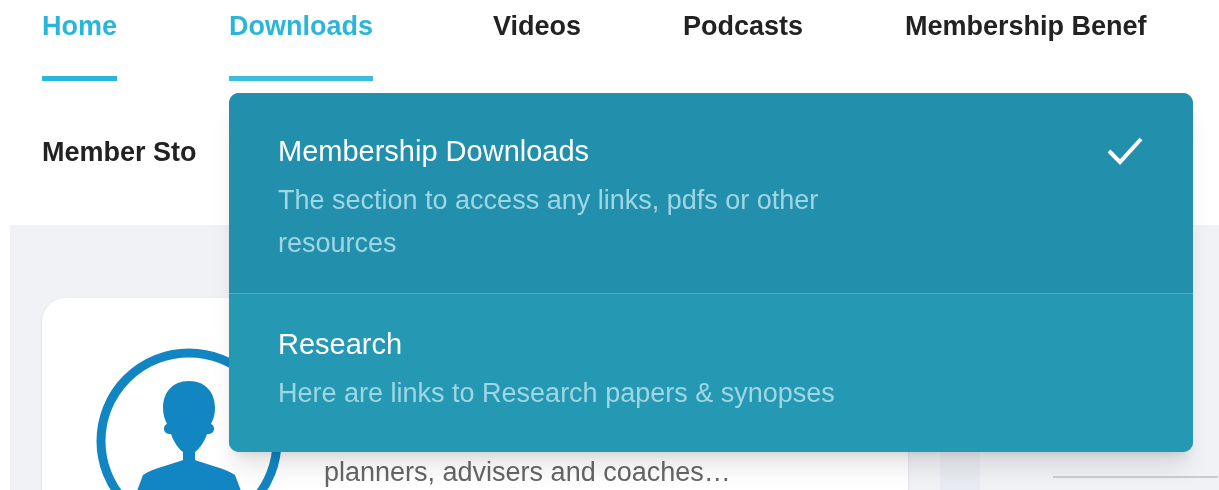 The image size is (1219, 490). Describe the element at coordinates (557, 393) in the screenshot. I see `menu-item-description: Here are links to Research papers & synopses` at that location.